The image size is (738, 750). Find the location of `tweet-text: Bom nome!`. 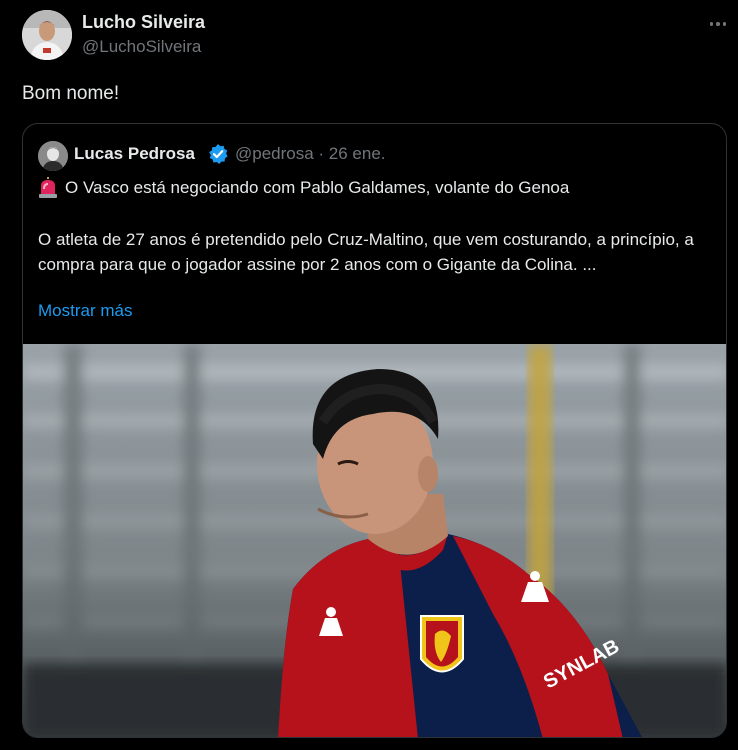

tweet-text: Bom nome! is located at coordinates (71, 93).